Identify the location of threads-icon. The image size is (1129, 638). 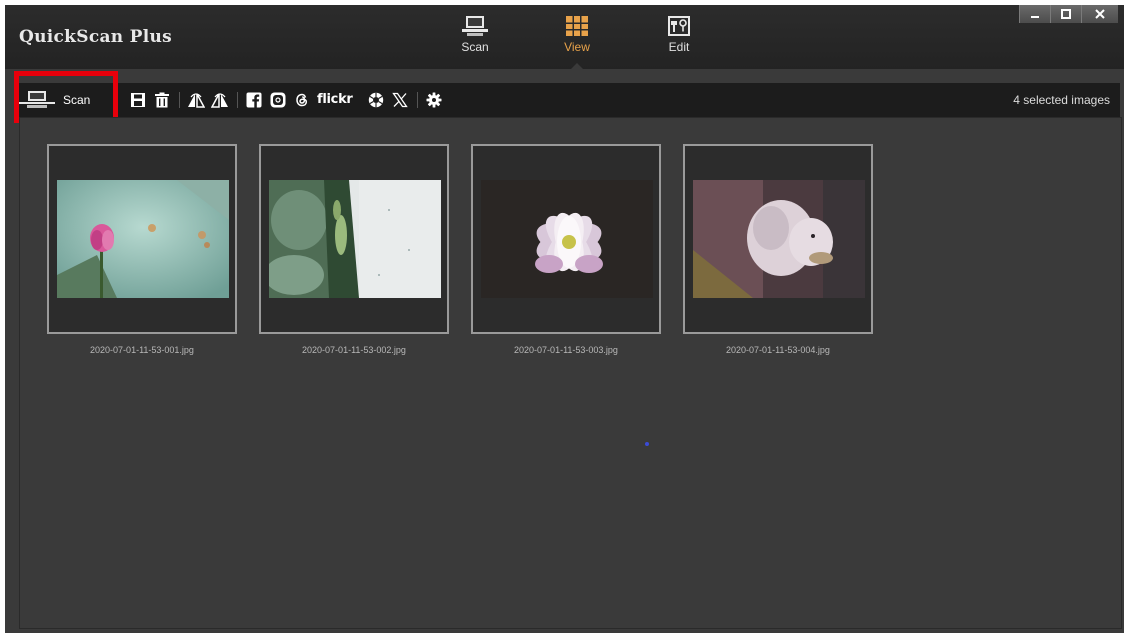
(302, 100).